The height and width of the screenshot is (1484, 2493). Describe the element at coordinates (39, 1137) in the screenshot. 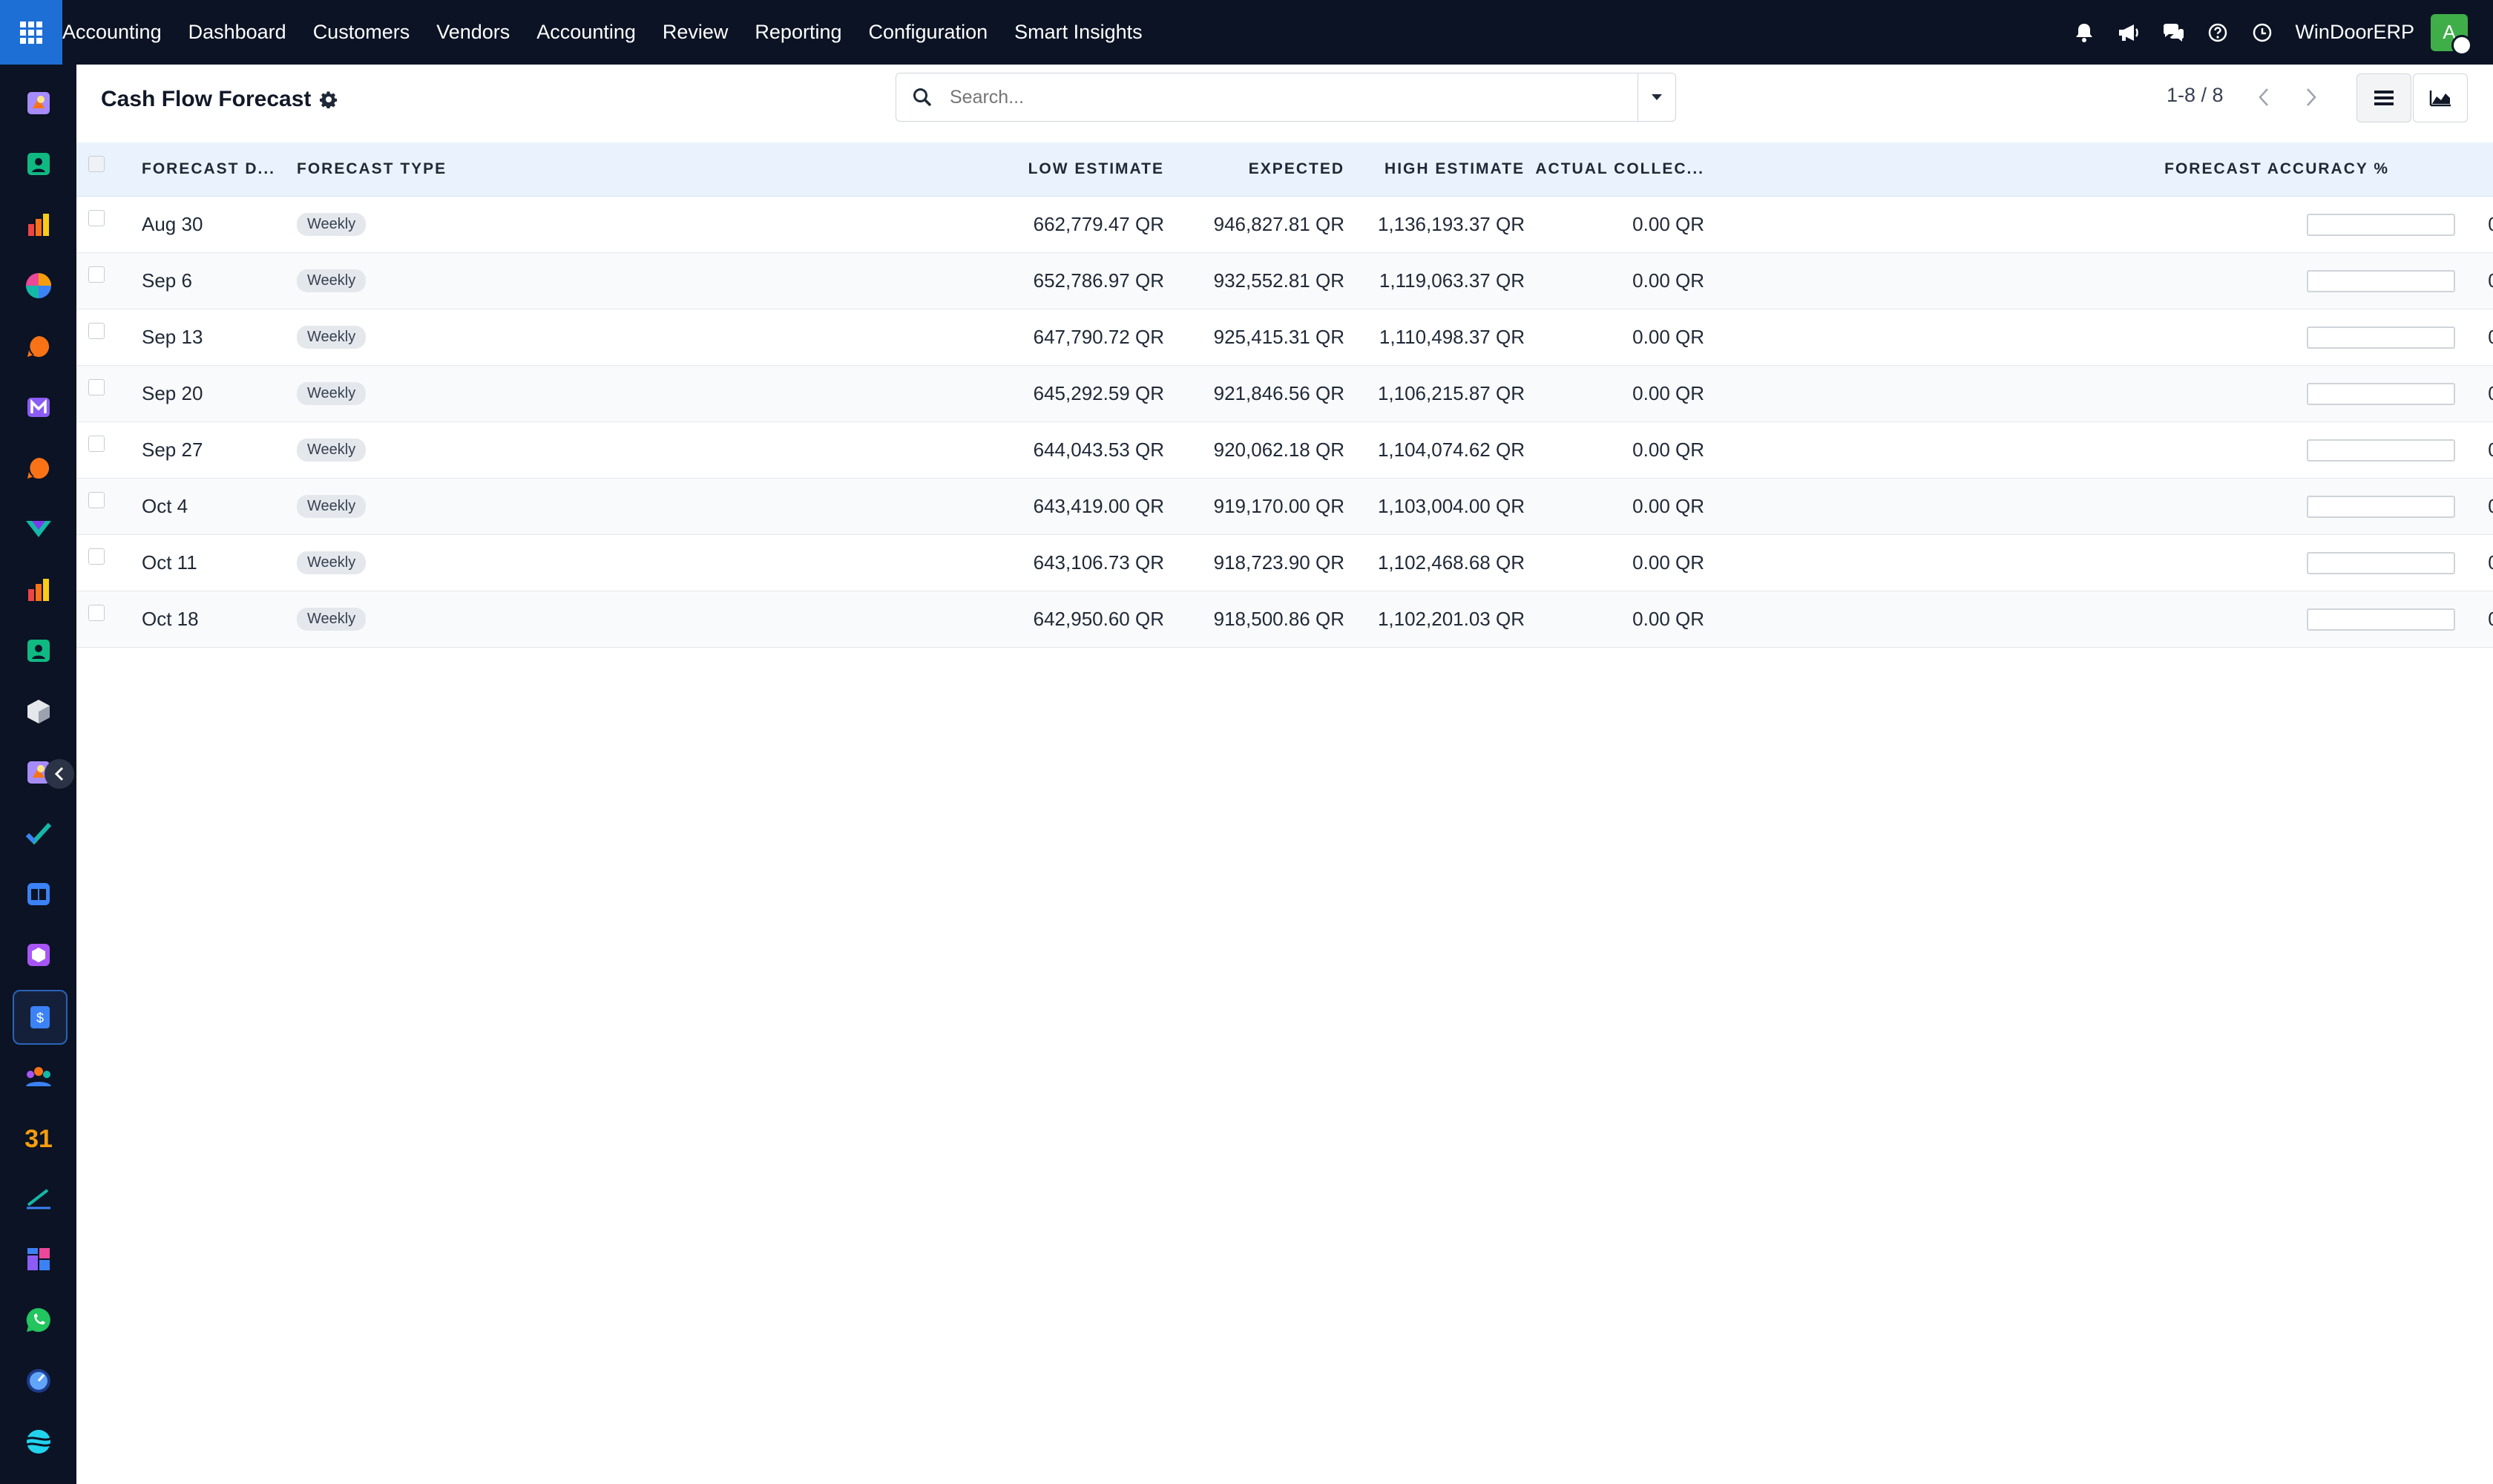

I see `sidebar-app-18: 31` at that location.